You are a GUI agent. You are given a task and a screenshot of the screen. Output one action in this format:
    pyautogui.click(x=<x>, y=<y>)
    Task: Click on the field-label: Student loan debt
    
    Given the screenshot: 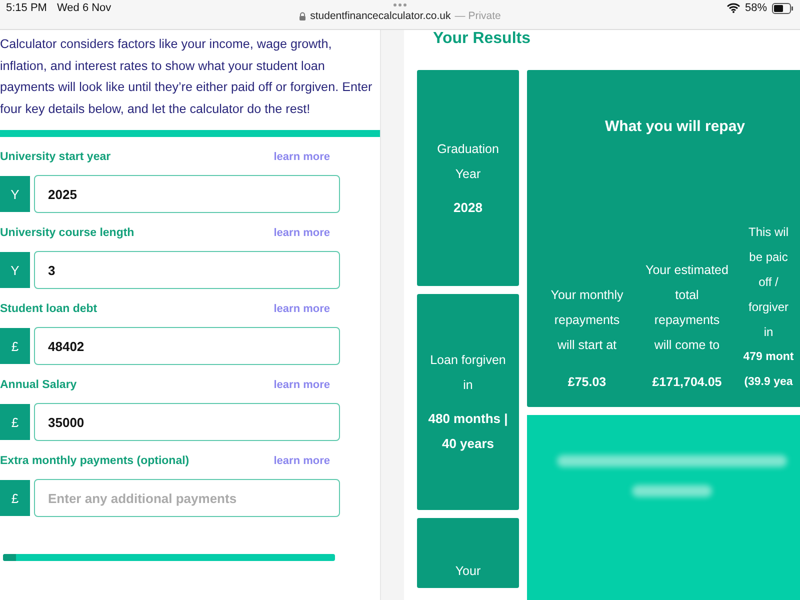 What is the action you would take?
    pyautogui.click(x=49, y=309)
    